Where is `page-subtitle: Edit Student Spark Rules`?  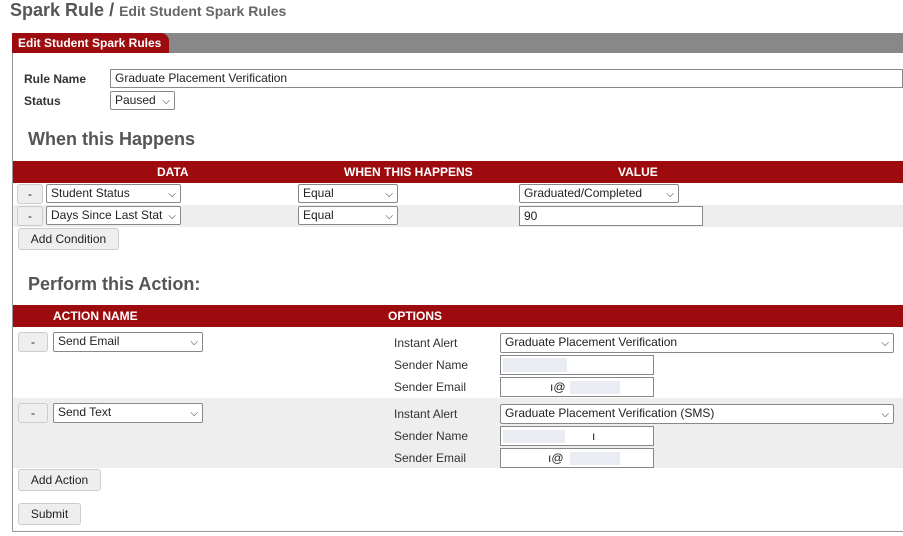
page-subtitle: Edit Student Spark Rules is located at coordinates (203, 11).